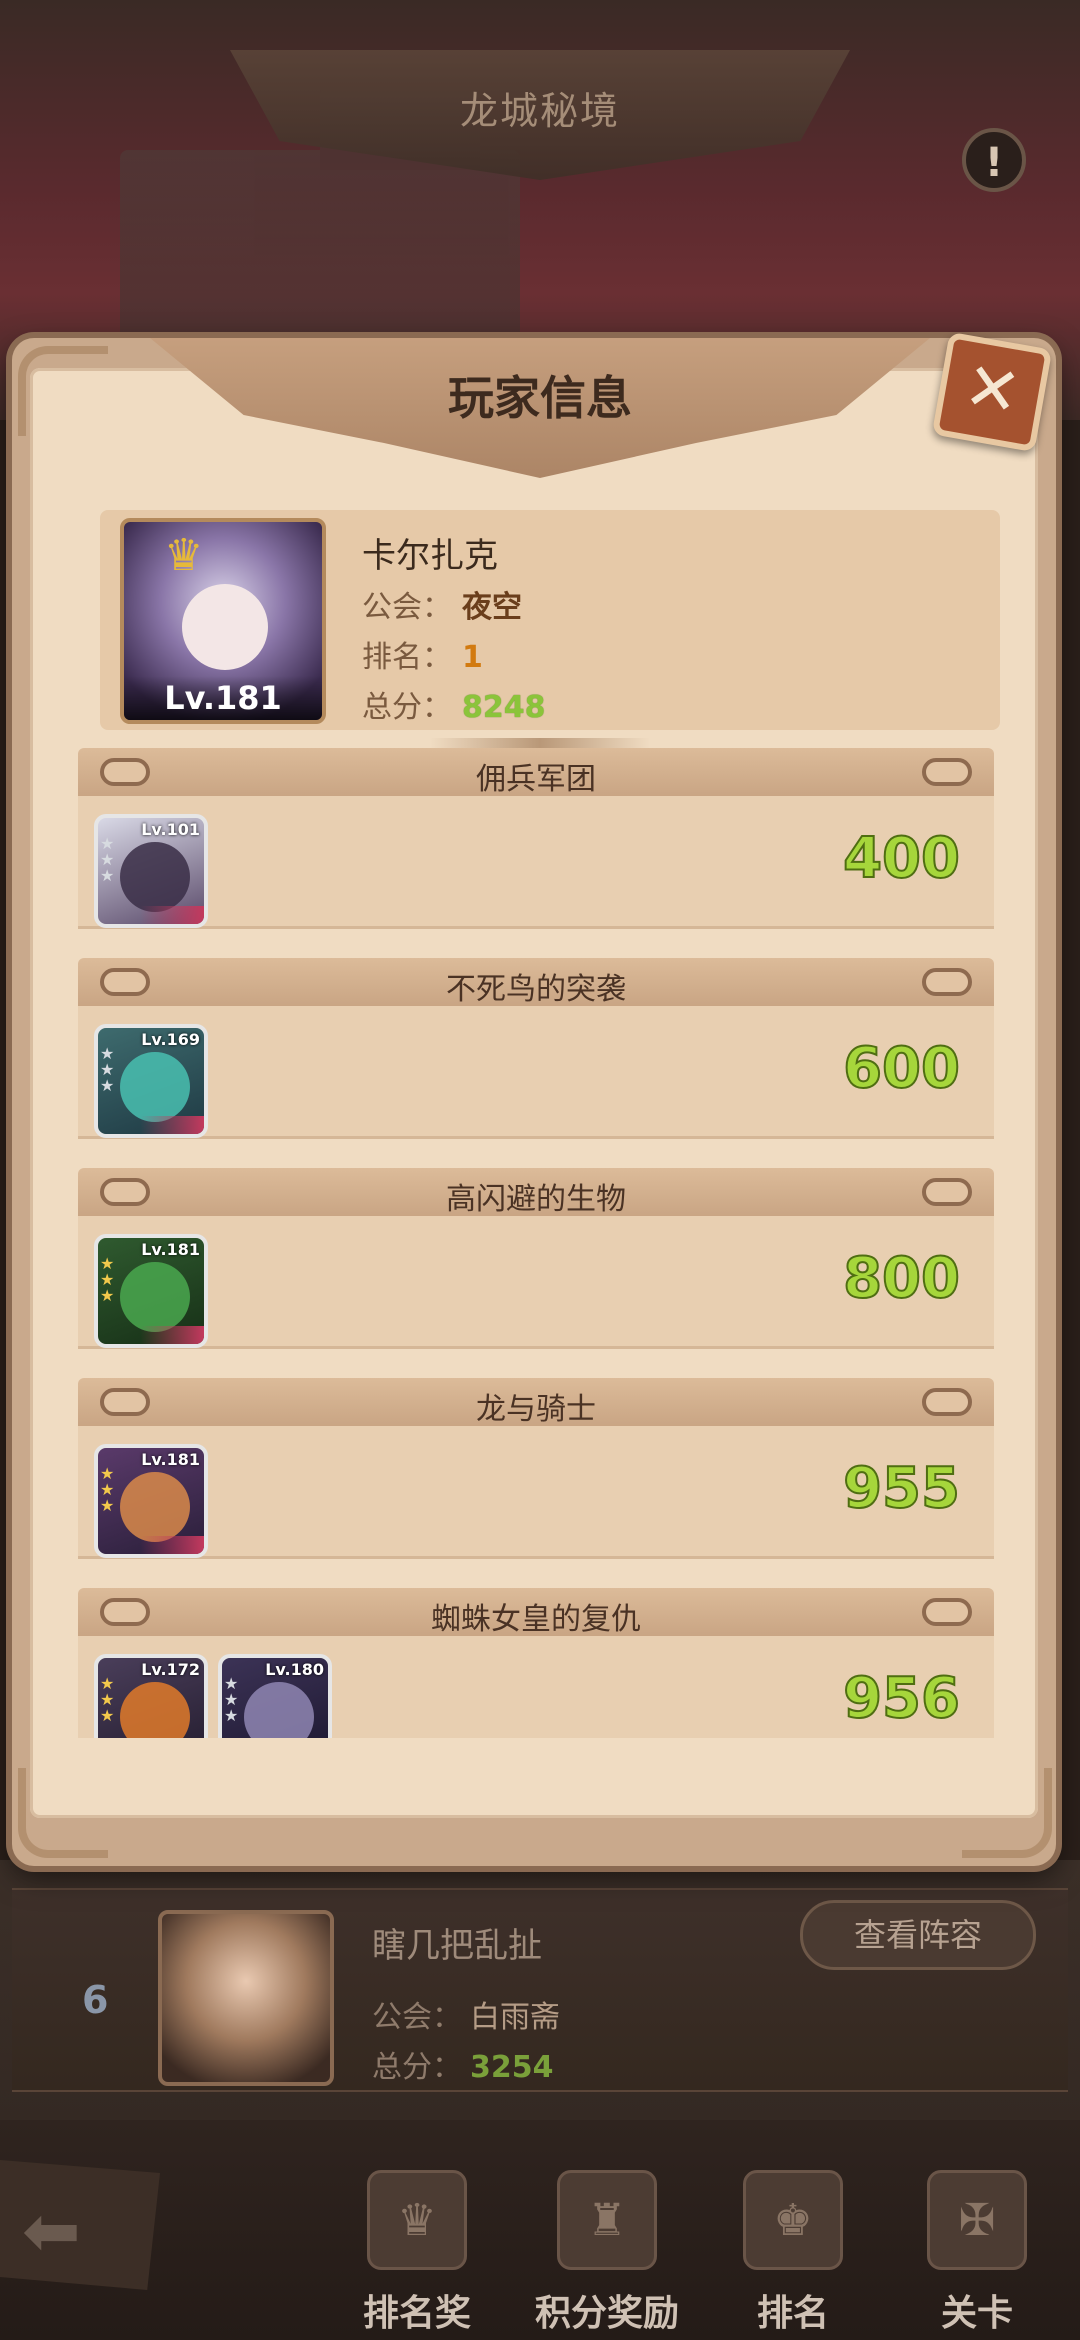  I want to click on section-title: 蜘蛛女皇的复仇, so click(536, 1619).